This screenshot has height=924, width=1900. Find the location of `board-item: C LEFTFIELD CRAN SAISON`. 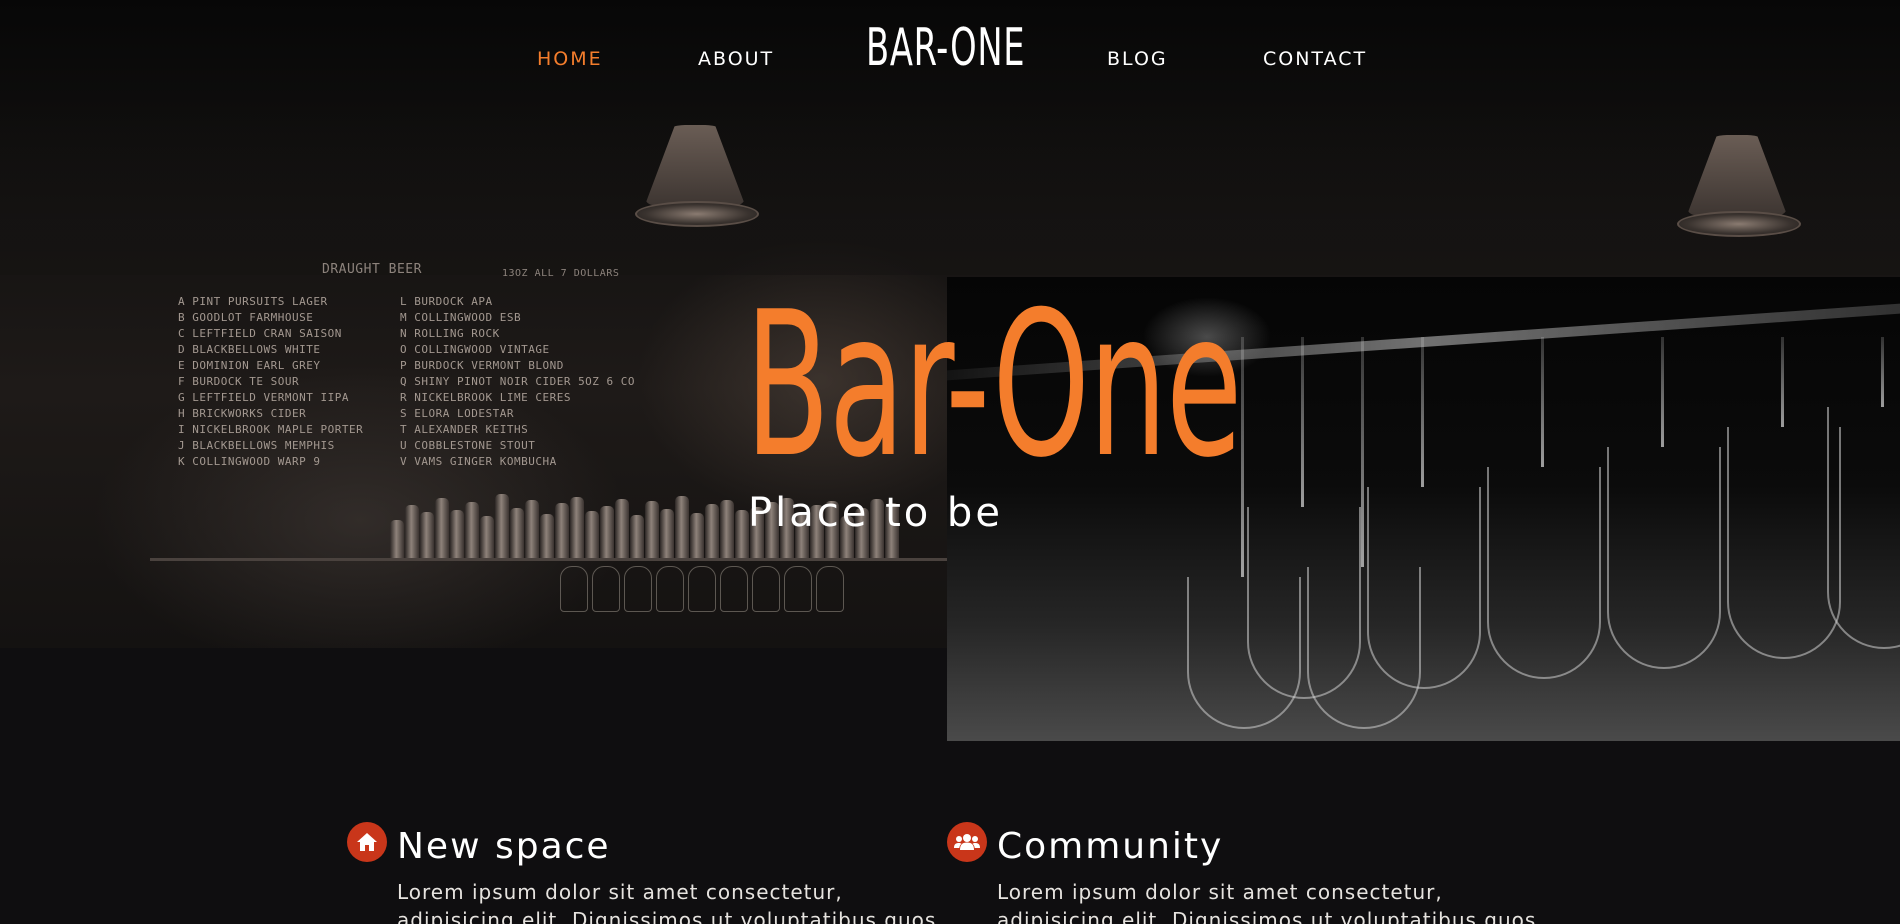

board-item: C LEFTFIELD CRAN SAISON is located at coordinates (260, 333).